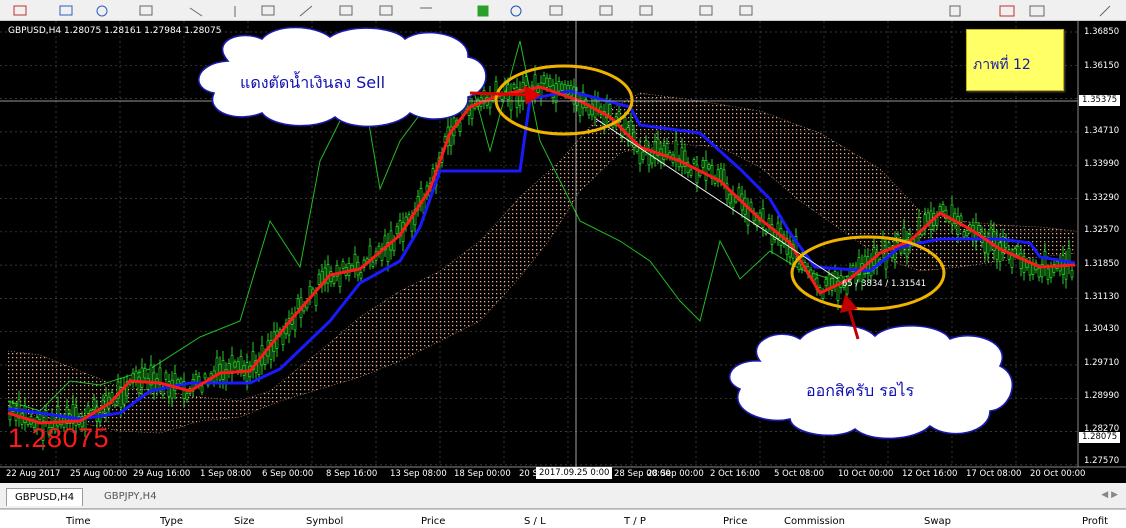 Image resolution: width=1126 pixels, height=528 pixels. What do you see at coordinates (226, 474) in the screenshot?
I see `x-tick-label: 1 Sep 08:00` at bounding box center [226, 474].